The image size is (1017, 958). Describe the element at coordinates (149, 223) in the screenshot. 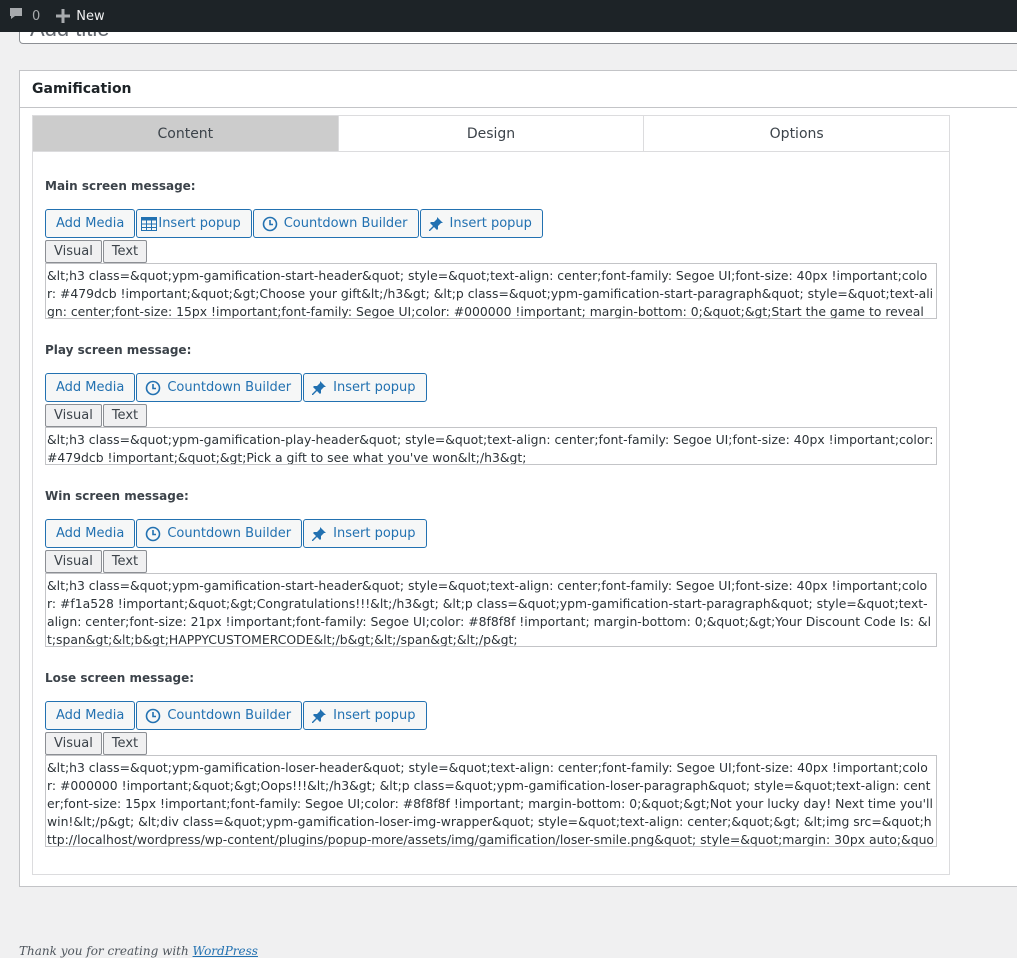

I see `table-icon` at that location.